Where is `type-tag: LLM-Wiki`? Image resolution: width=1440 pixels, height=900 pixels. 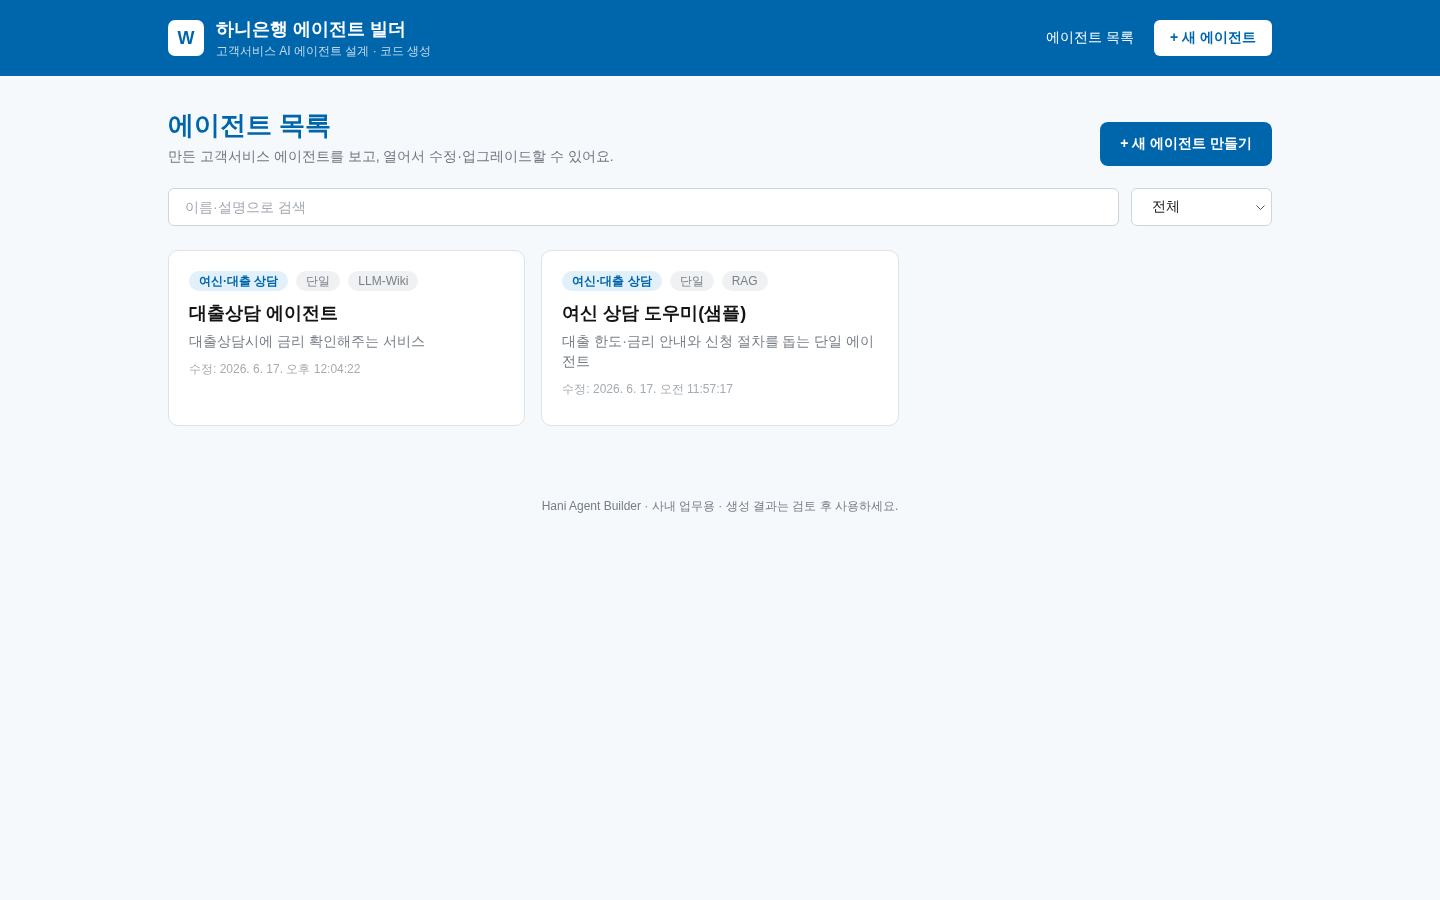 type-tag: LLM-Wiki is located at coordinates (383, 281).